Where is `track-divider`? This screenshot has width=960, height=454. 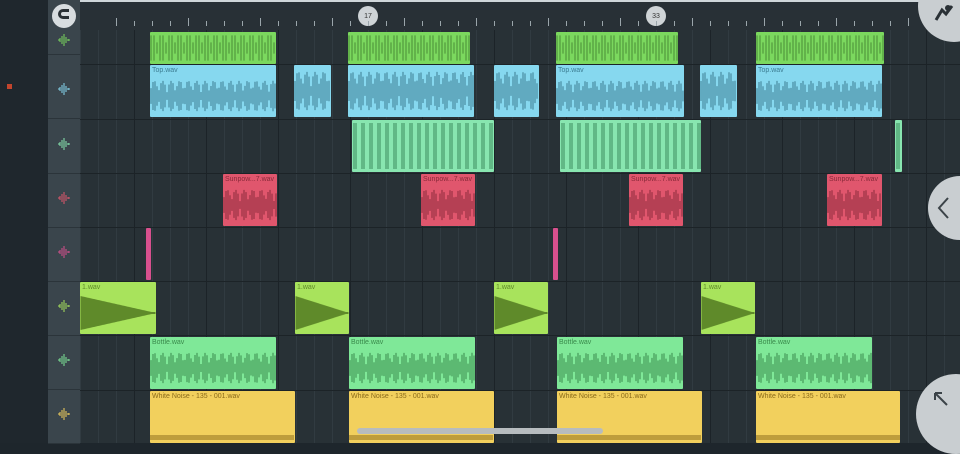
track-divider is located at coordinates (520, 119).